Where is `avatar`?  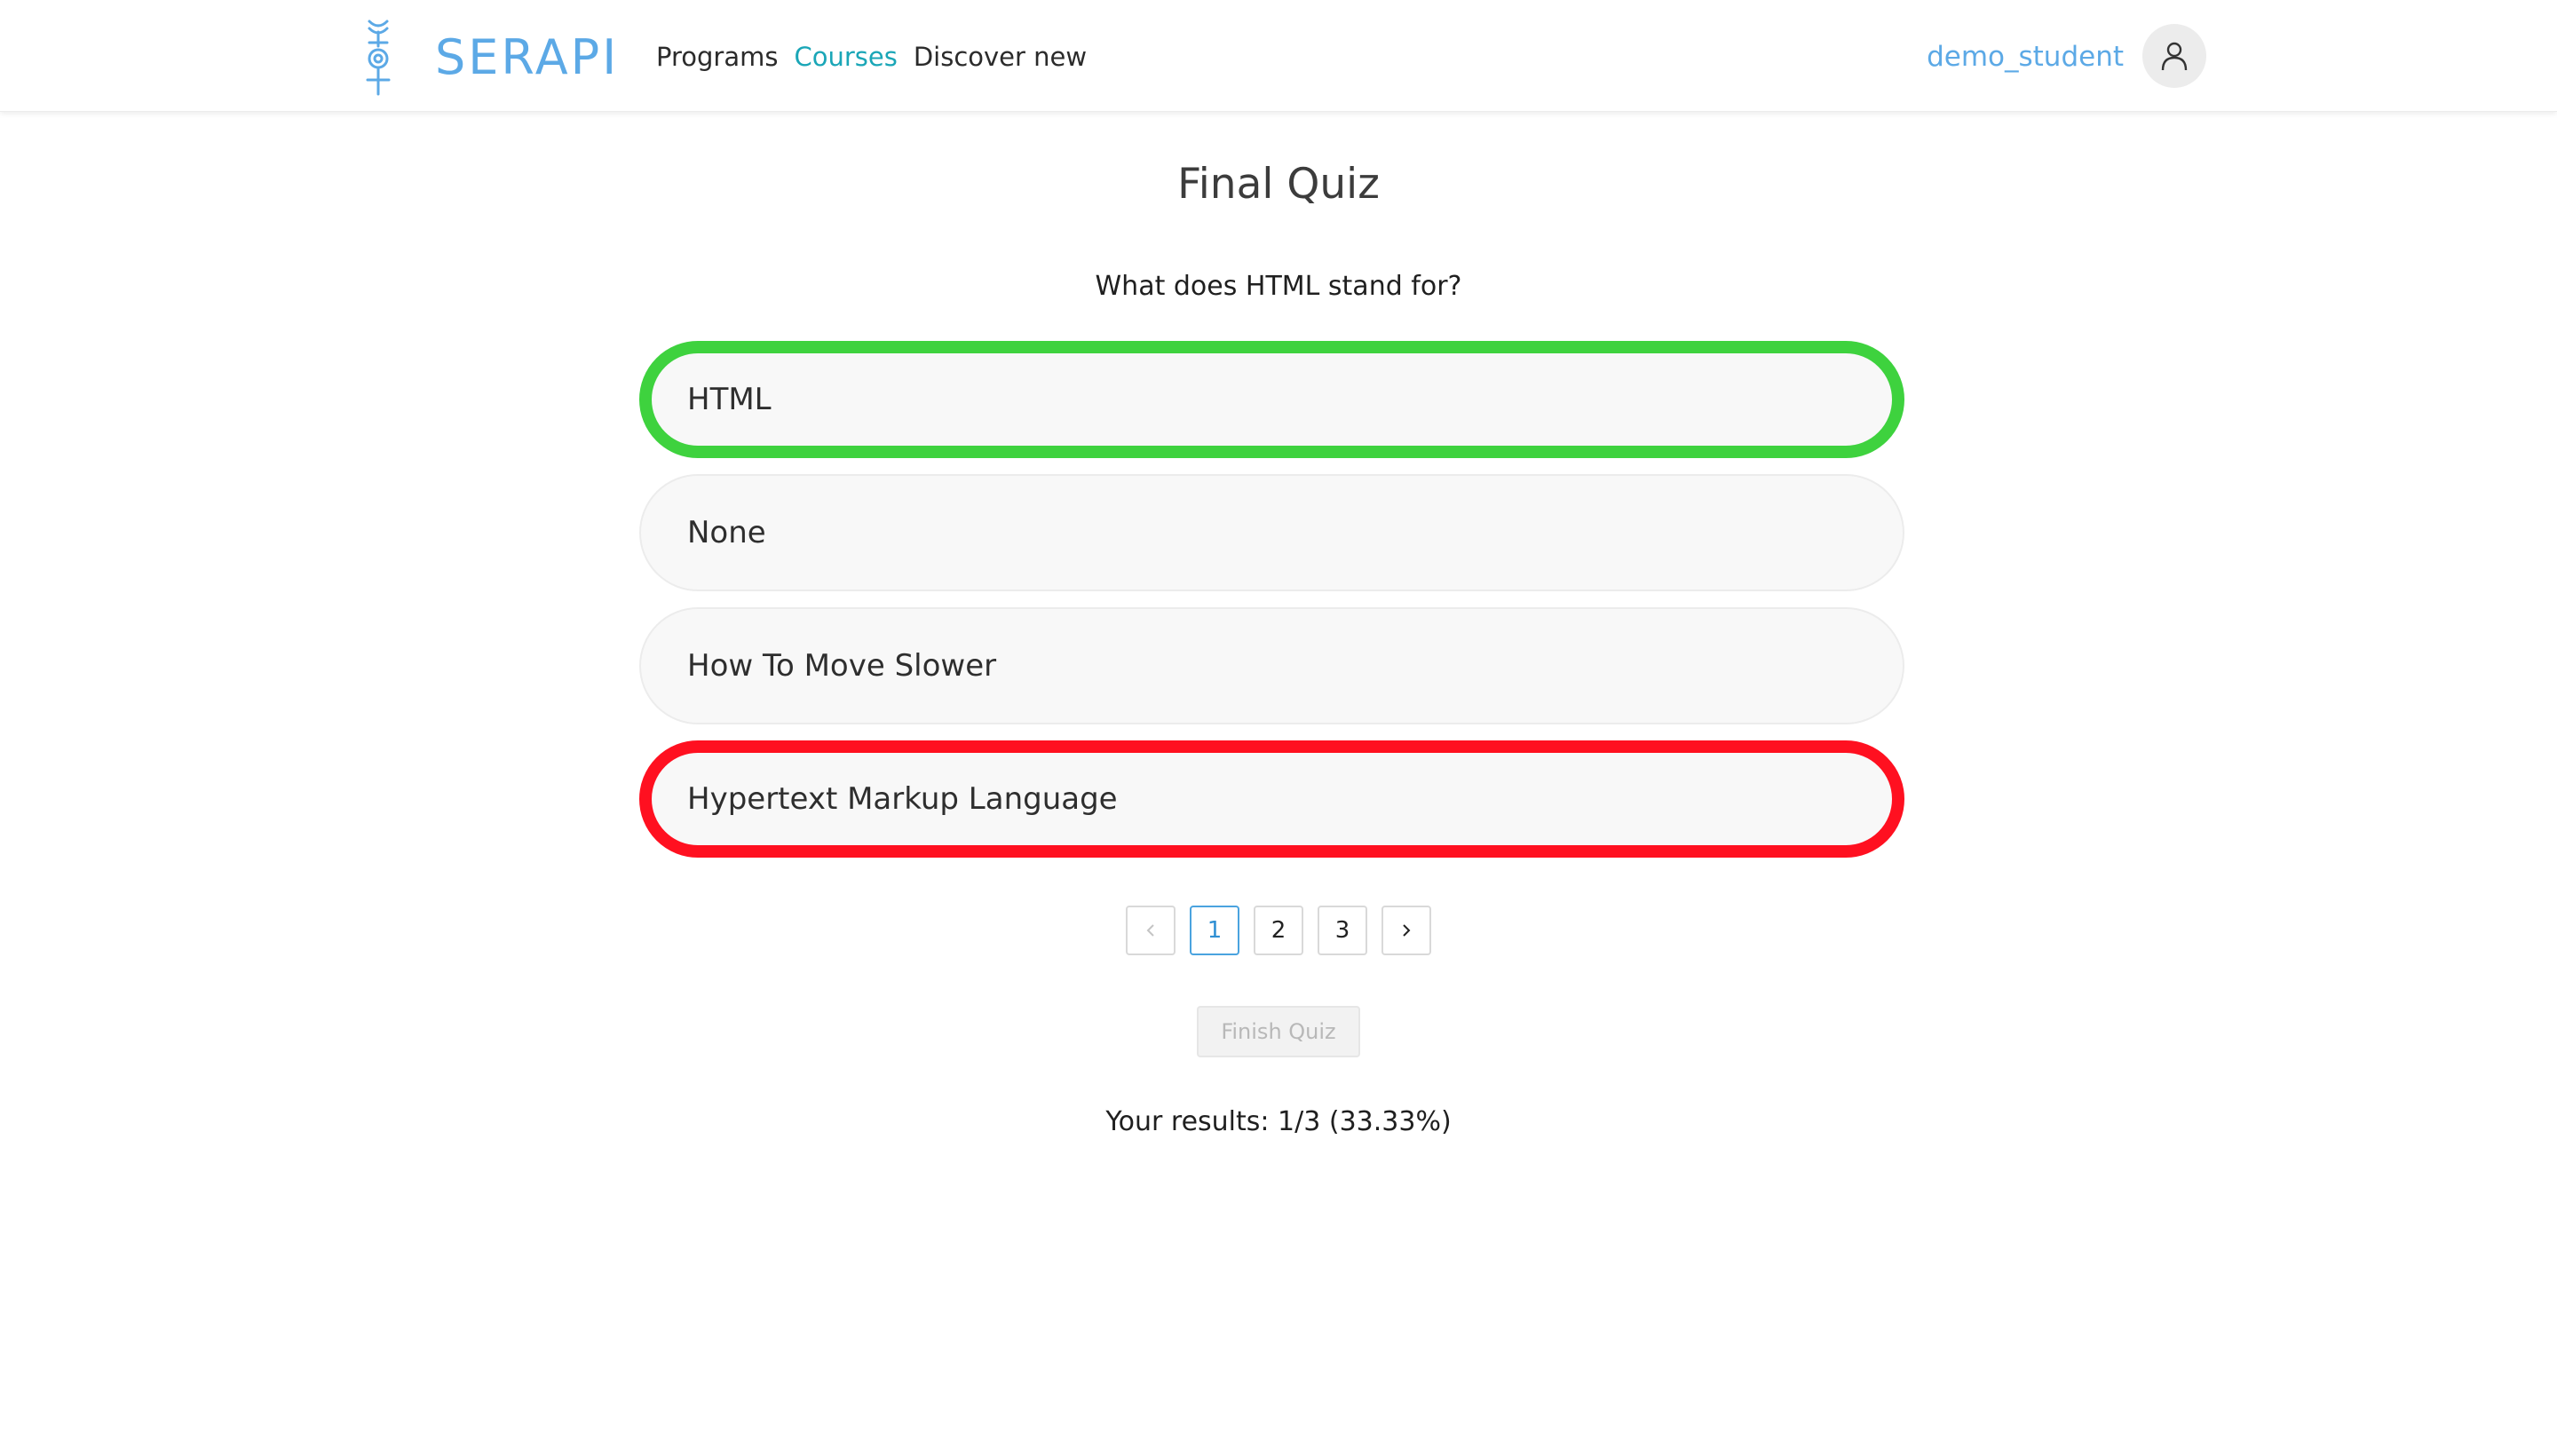
avatar is located at coordinates (2174, 56).